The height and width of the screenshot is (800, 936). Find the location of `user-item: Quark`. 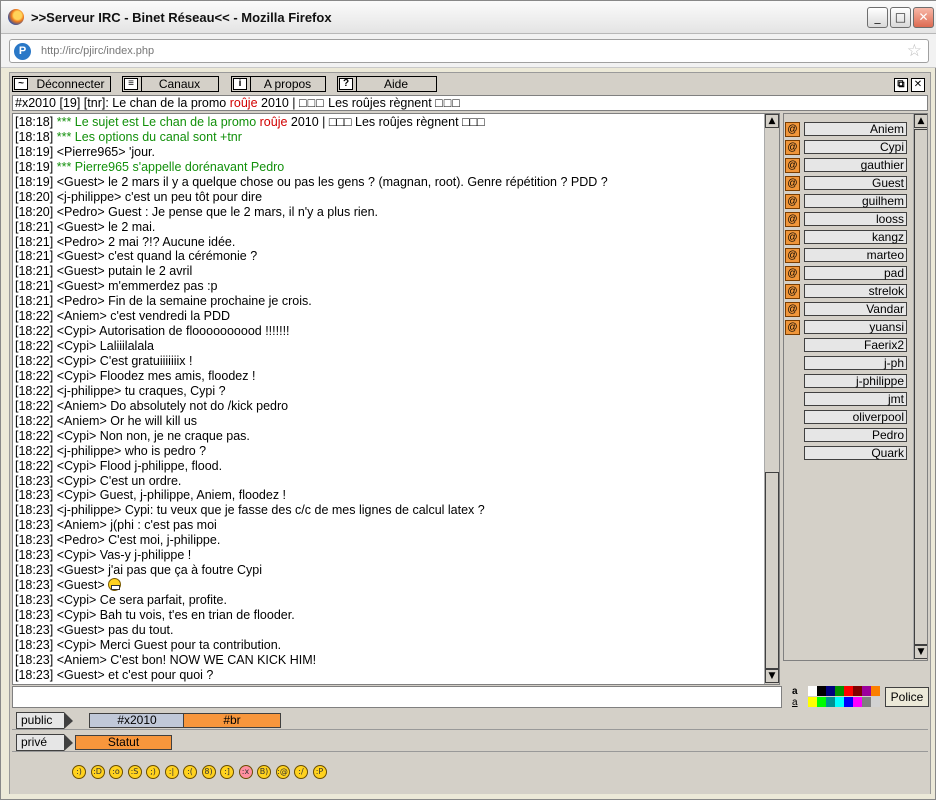

user-item: Quark is located at coordinates (846, 453).